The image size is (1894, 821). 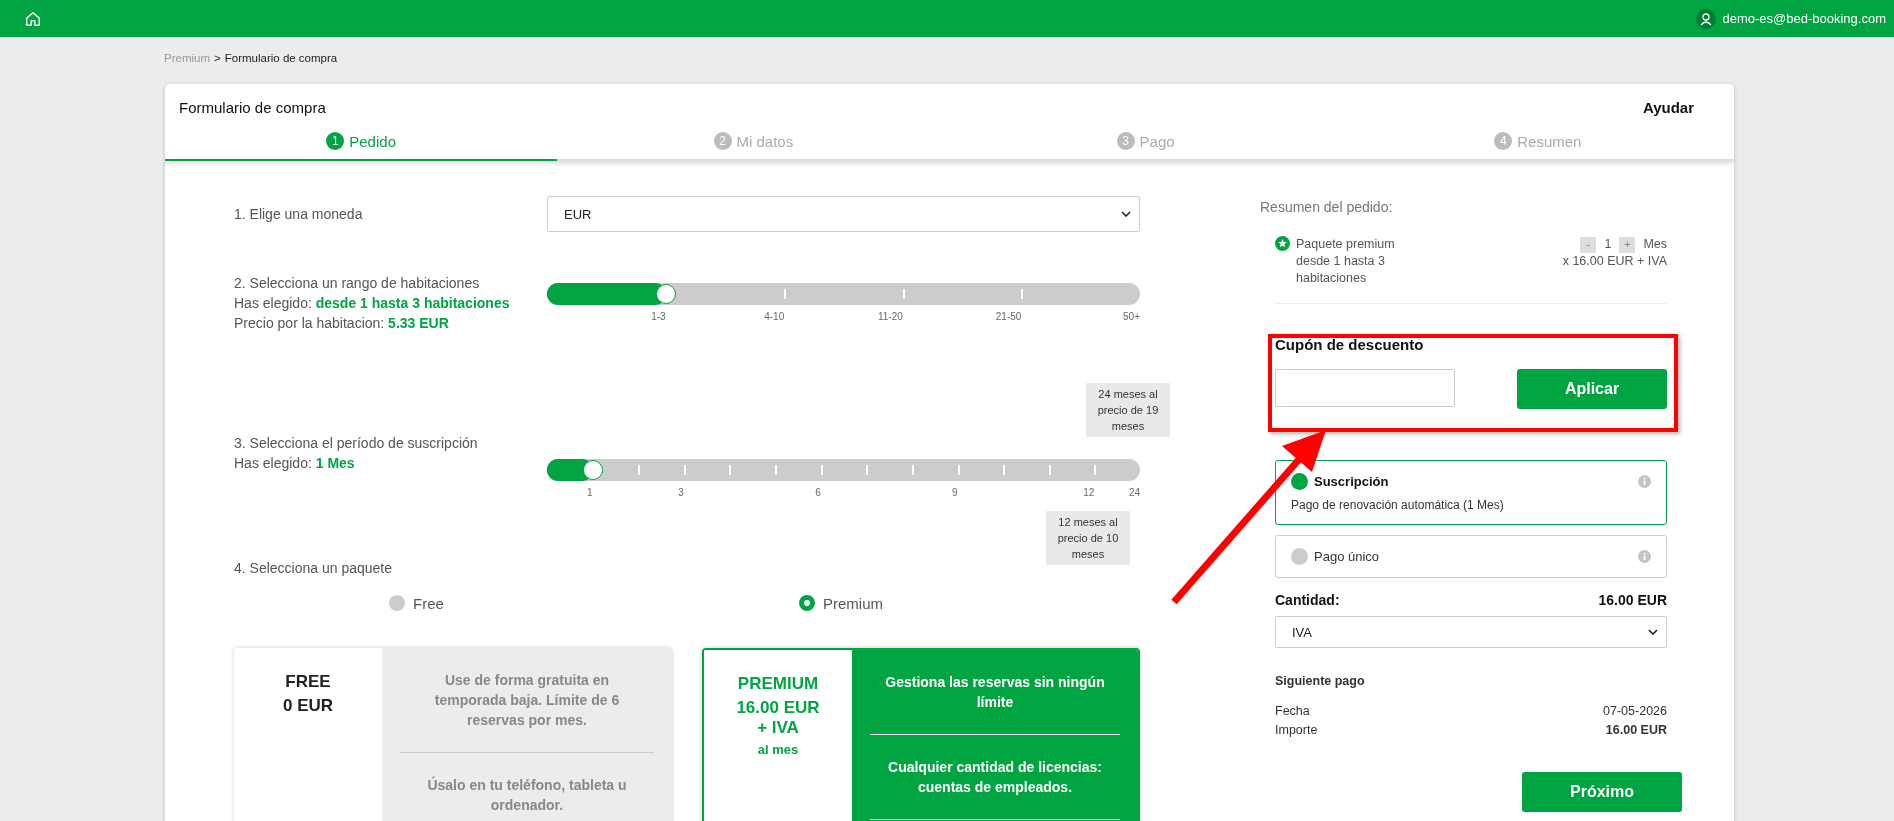 What do you see at coordinates (342, 323) in the screenshot?
I see `room-price: Precio por la habitacion: 5.33 EUR` at bounding box center [342, 323].